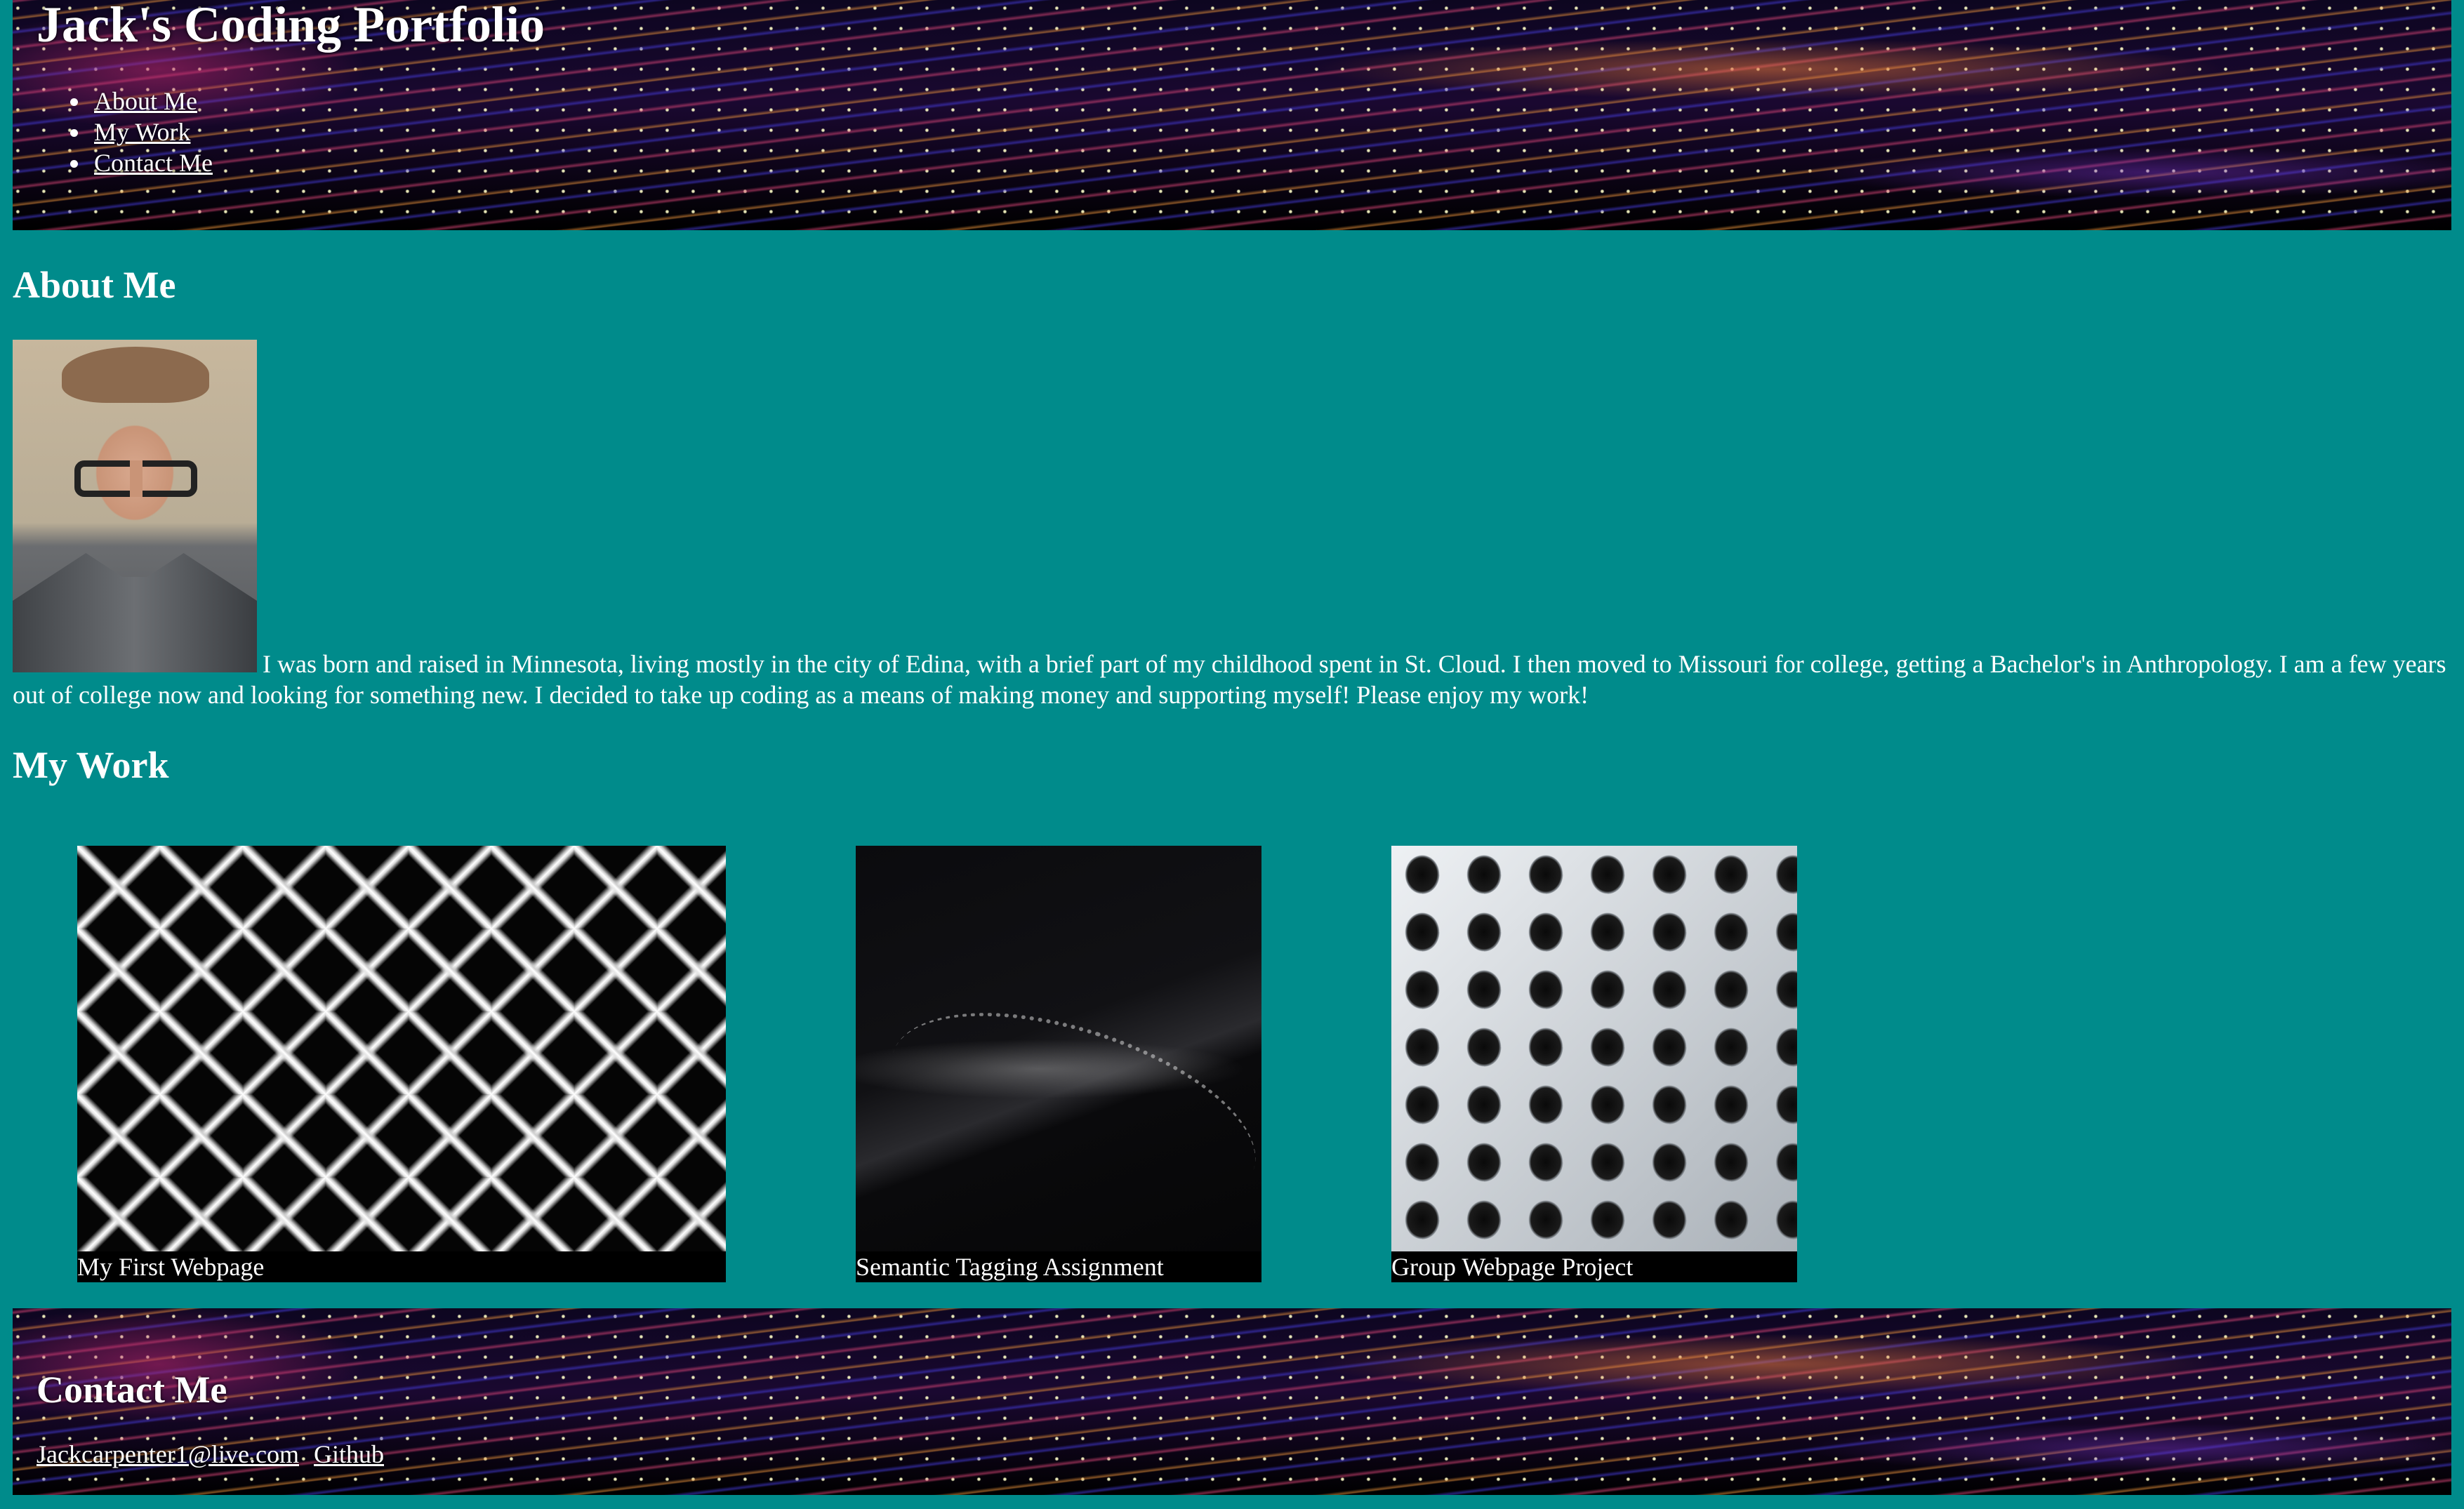  Describe the element at coordinates (146, 101) in the screenshot. I see `nav-link-about: About Me` at that location.